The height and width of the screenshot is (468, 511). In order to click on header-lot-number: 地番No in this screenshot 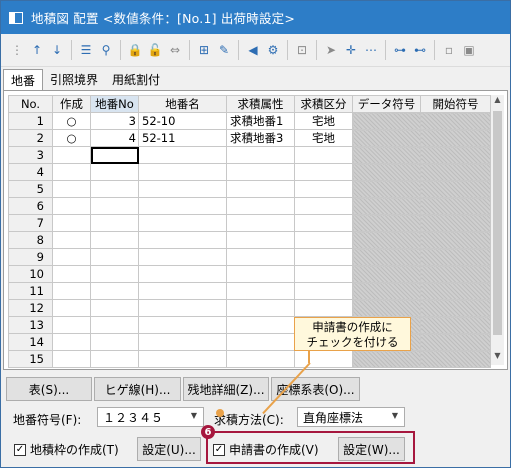, I will do `click(114, 104)`.